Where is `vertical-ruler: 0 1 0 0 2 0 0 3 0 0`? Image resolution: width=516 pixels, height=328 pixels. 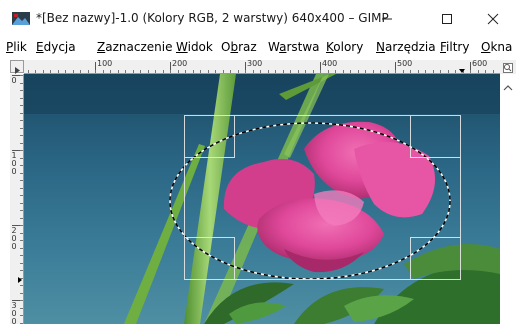
vertical-ruler: 0 1 0 0 2 0 0 3 0 0 is located at coordinates (17, 199).